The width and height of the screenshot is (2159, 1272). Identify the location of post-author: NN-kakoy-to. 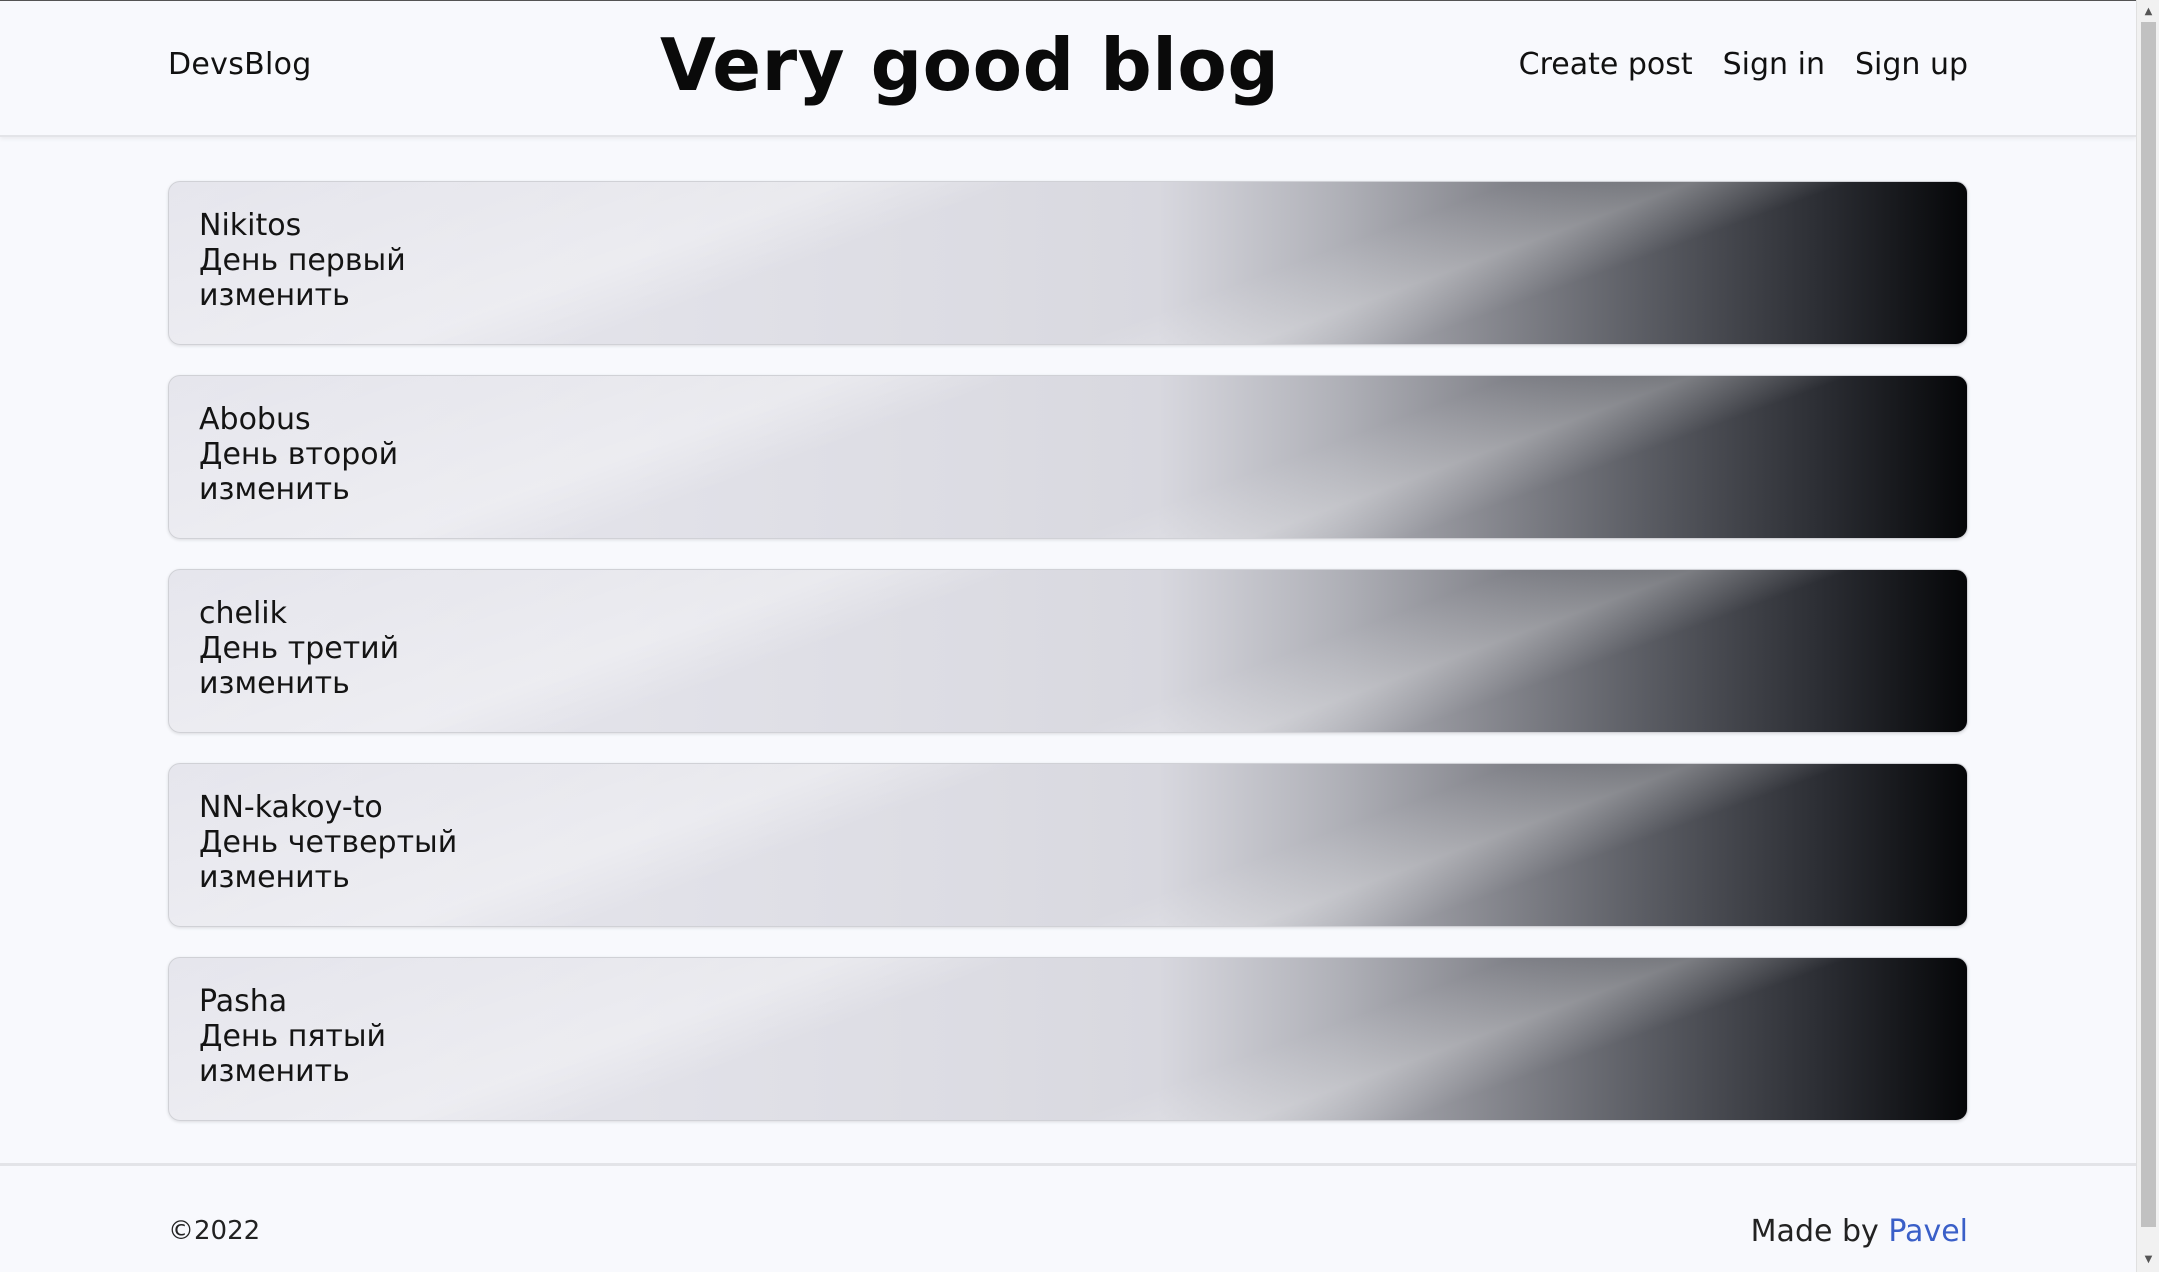
(291, 807).